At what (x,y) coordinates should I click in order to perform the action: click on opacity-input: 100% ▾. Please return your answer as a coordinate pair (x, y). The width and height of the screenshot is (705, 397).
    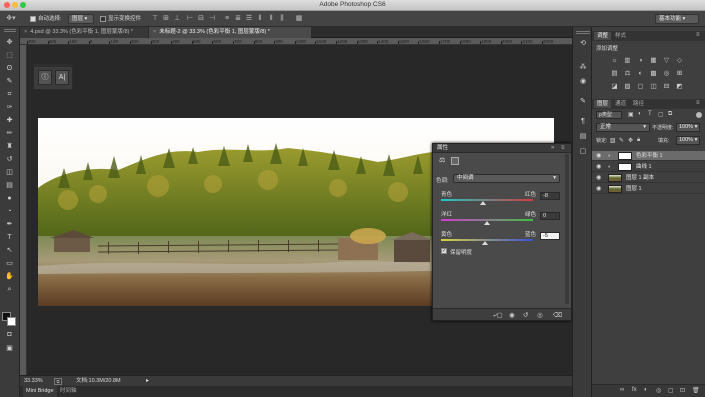
    Looking at the image, I should click on (688, 127).